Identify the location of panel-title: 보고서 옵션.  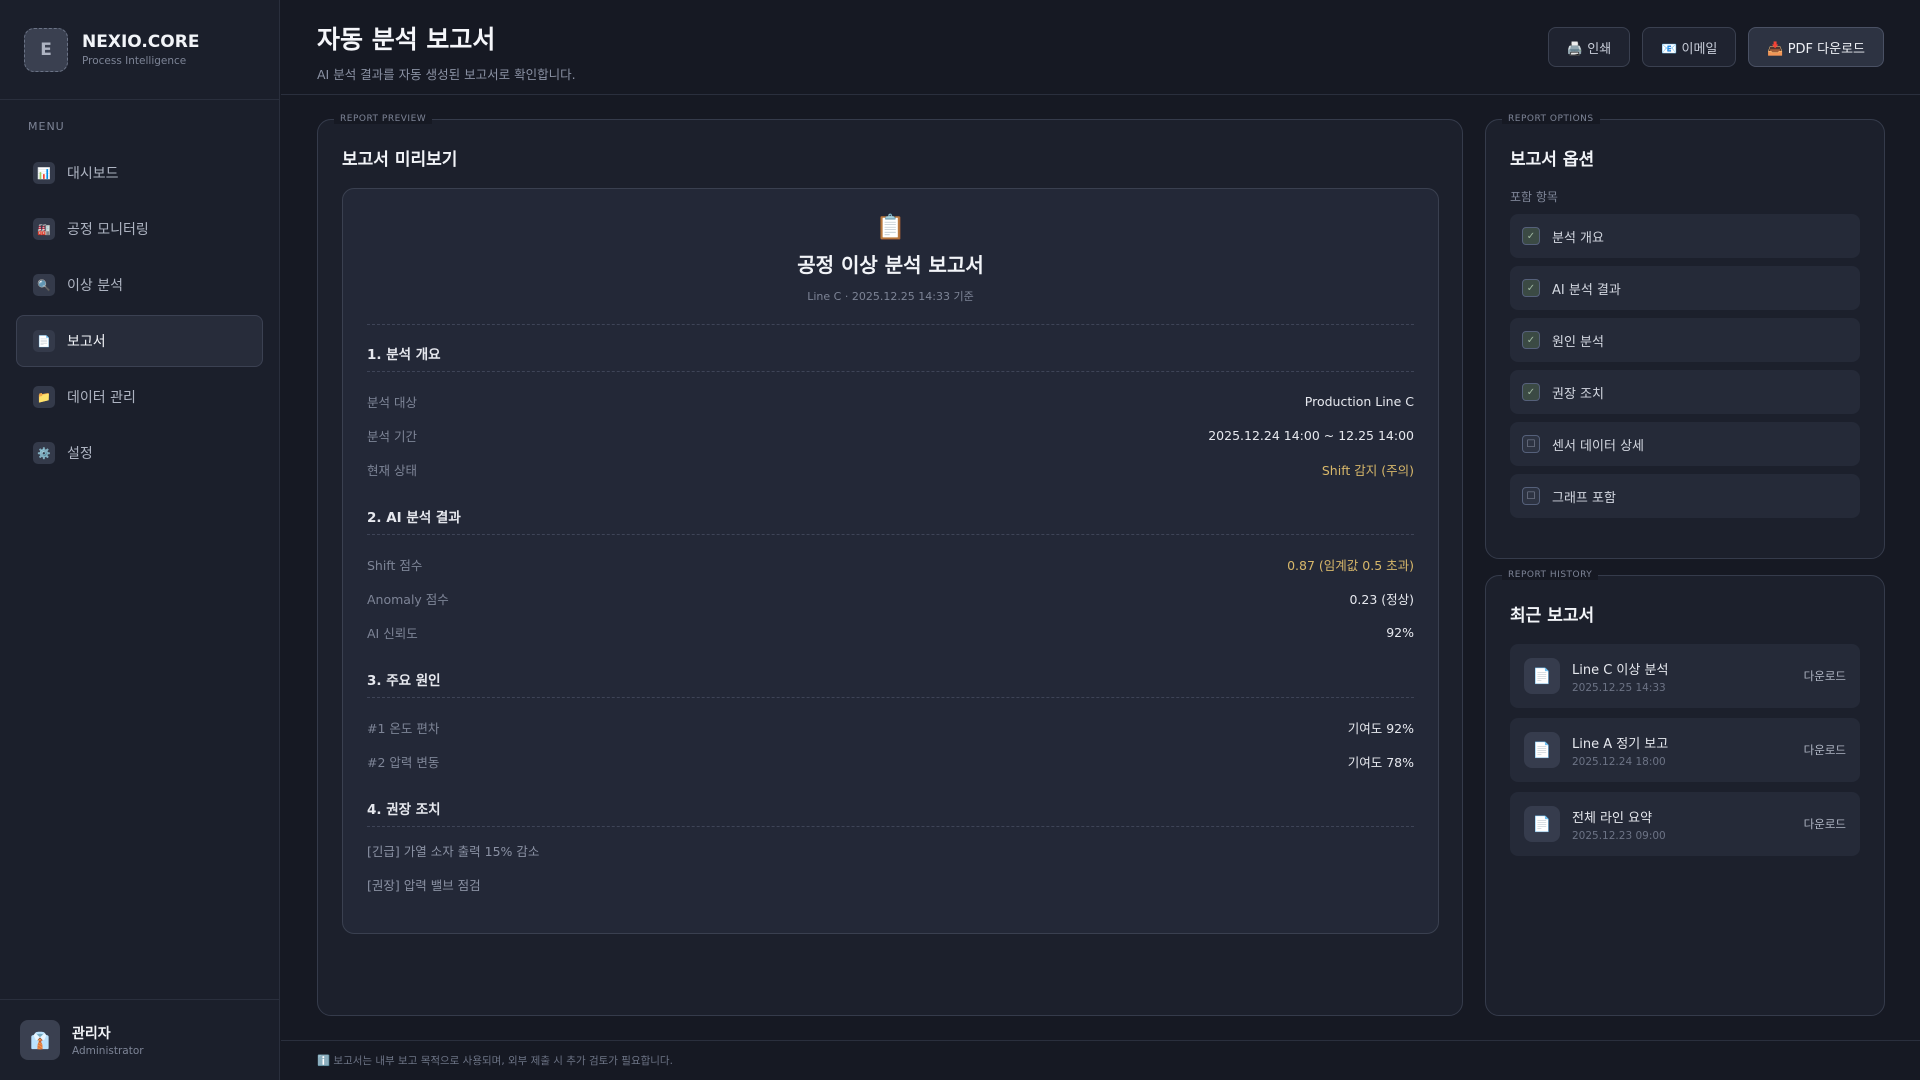
(1552, 160).